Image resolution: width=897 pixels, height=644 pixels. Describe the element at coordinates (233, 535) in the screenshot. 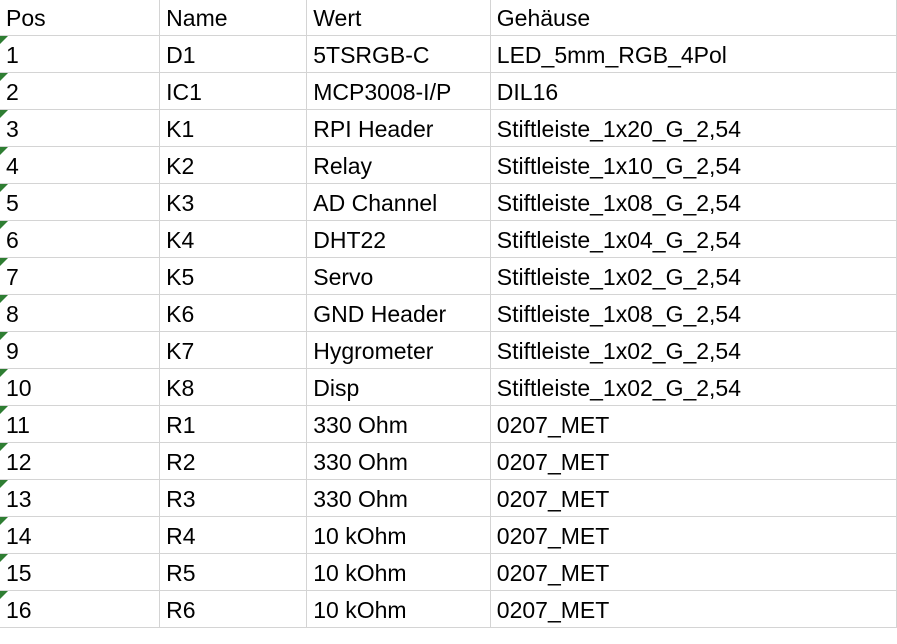

I see `cell-name: R4` at that location.